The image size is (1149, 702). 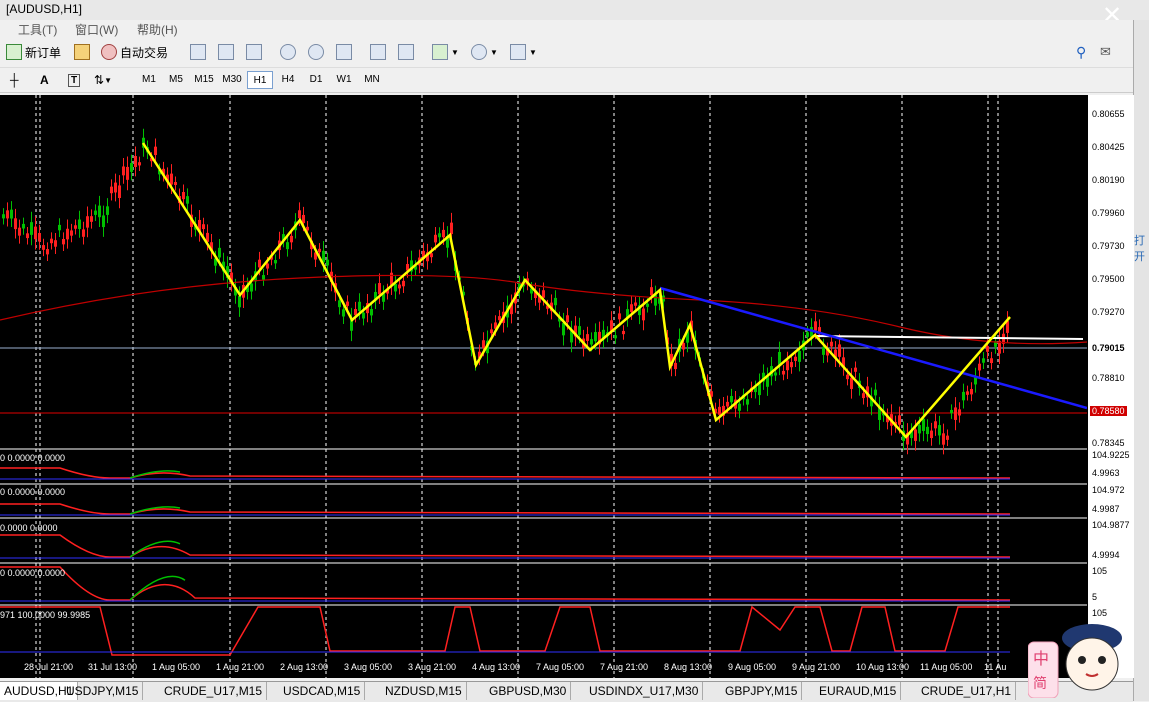 What do you see at coordinates (322, 691) in the screenshot?
I see `tab-usdcad-m15: USDCAD,M15` at bounding box center [322, 691].